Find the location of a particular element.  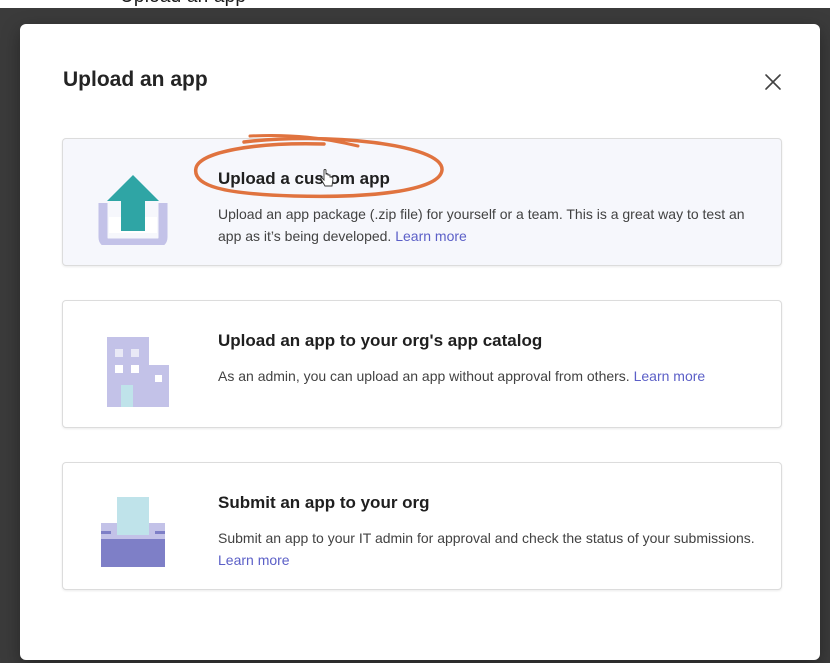

option-title: Upload a custom app is located at coordinates (304, 178).